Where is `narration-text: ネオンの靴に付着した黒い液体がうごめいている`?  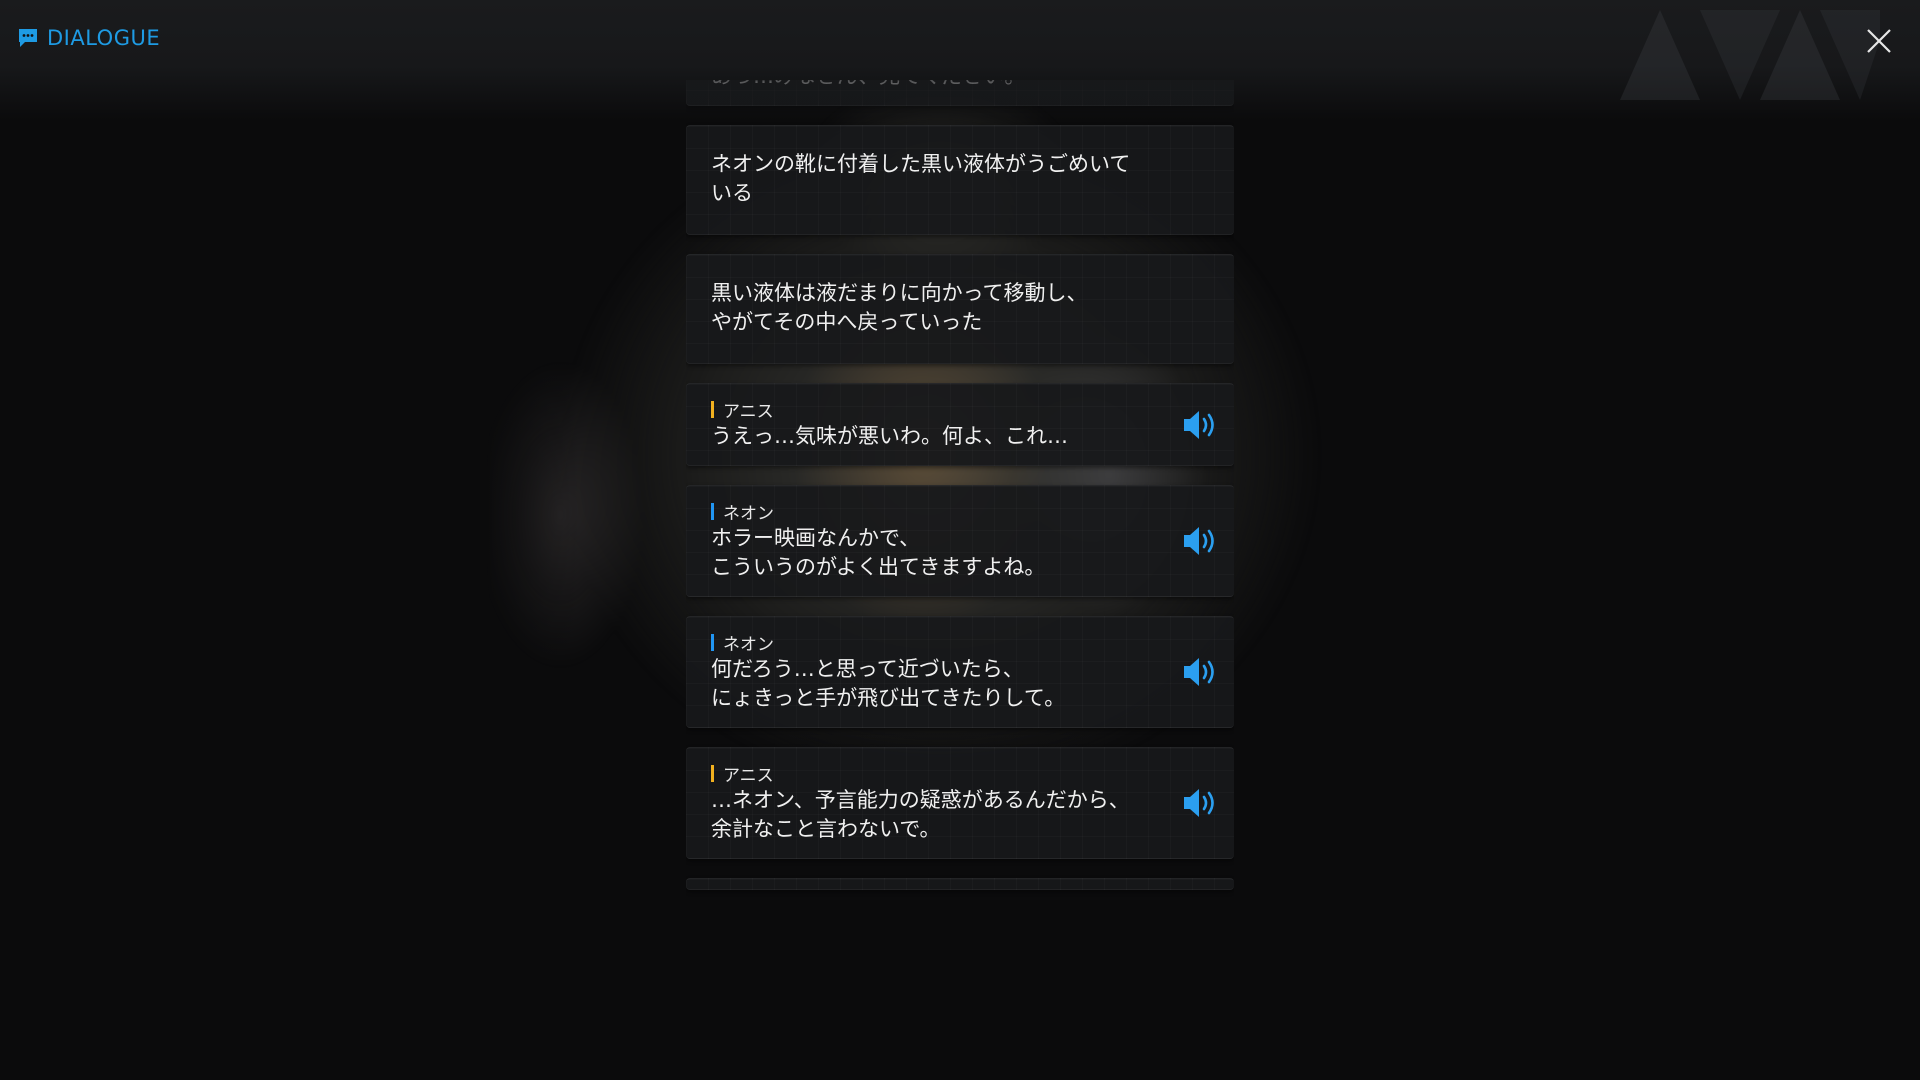
narration-text: ネオンの靴に付着した黒い液体がうごめいている is located at coordinates (921, 178).